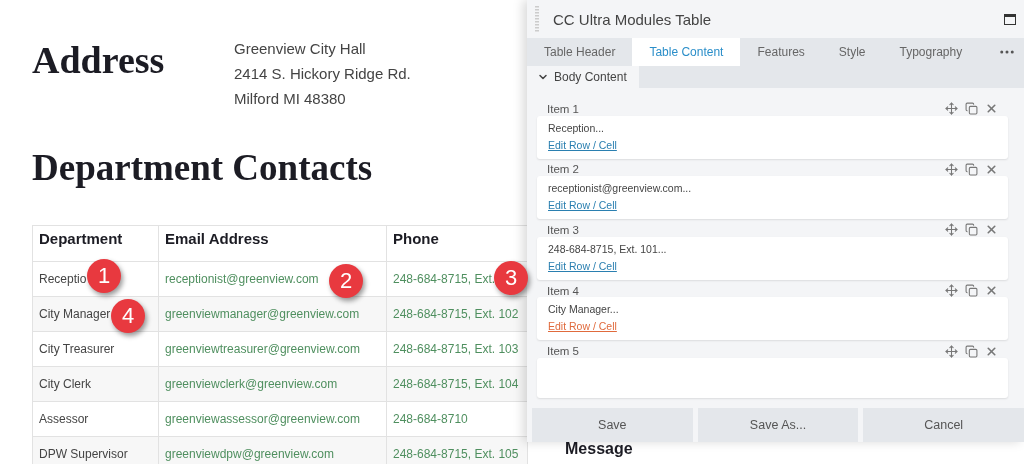  Describe the element at coordinates (612, 425) in the screenshot. I see `footer-button: Save` at that location.